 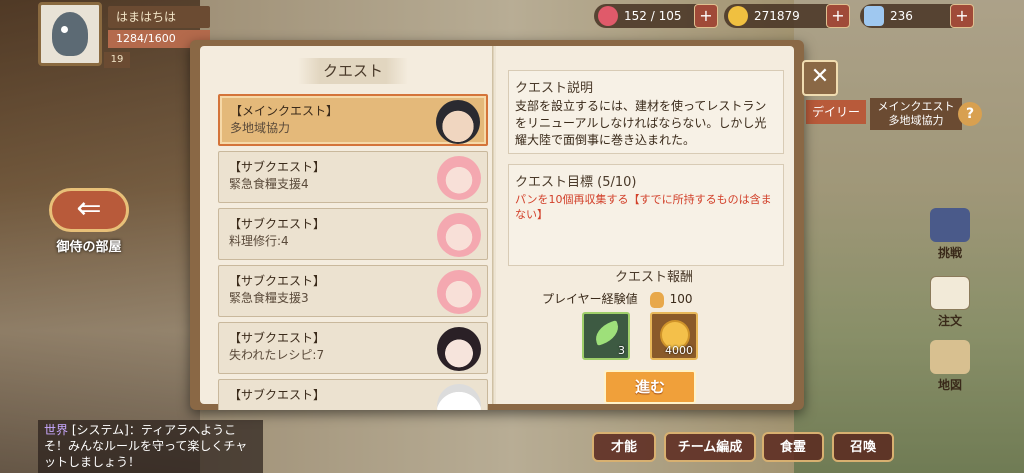 What do you see at coordinates (353, 71) in the screenshot?
I see `quest-title: クエスト` at bounding box center [353, 71].